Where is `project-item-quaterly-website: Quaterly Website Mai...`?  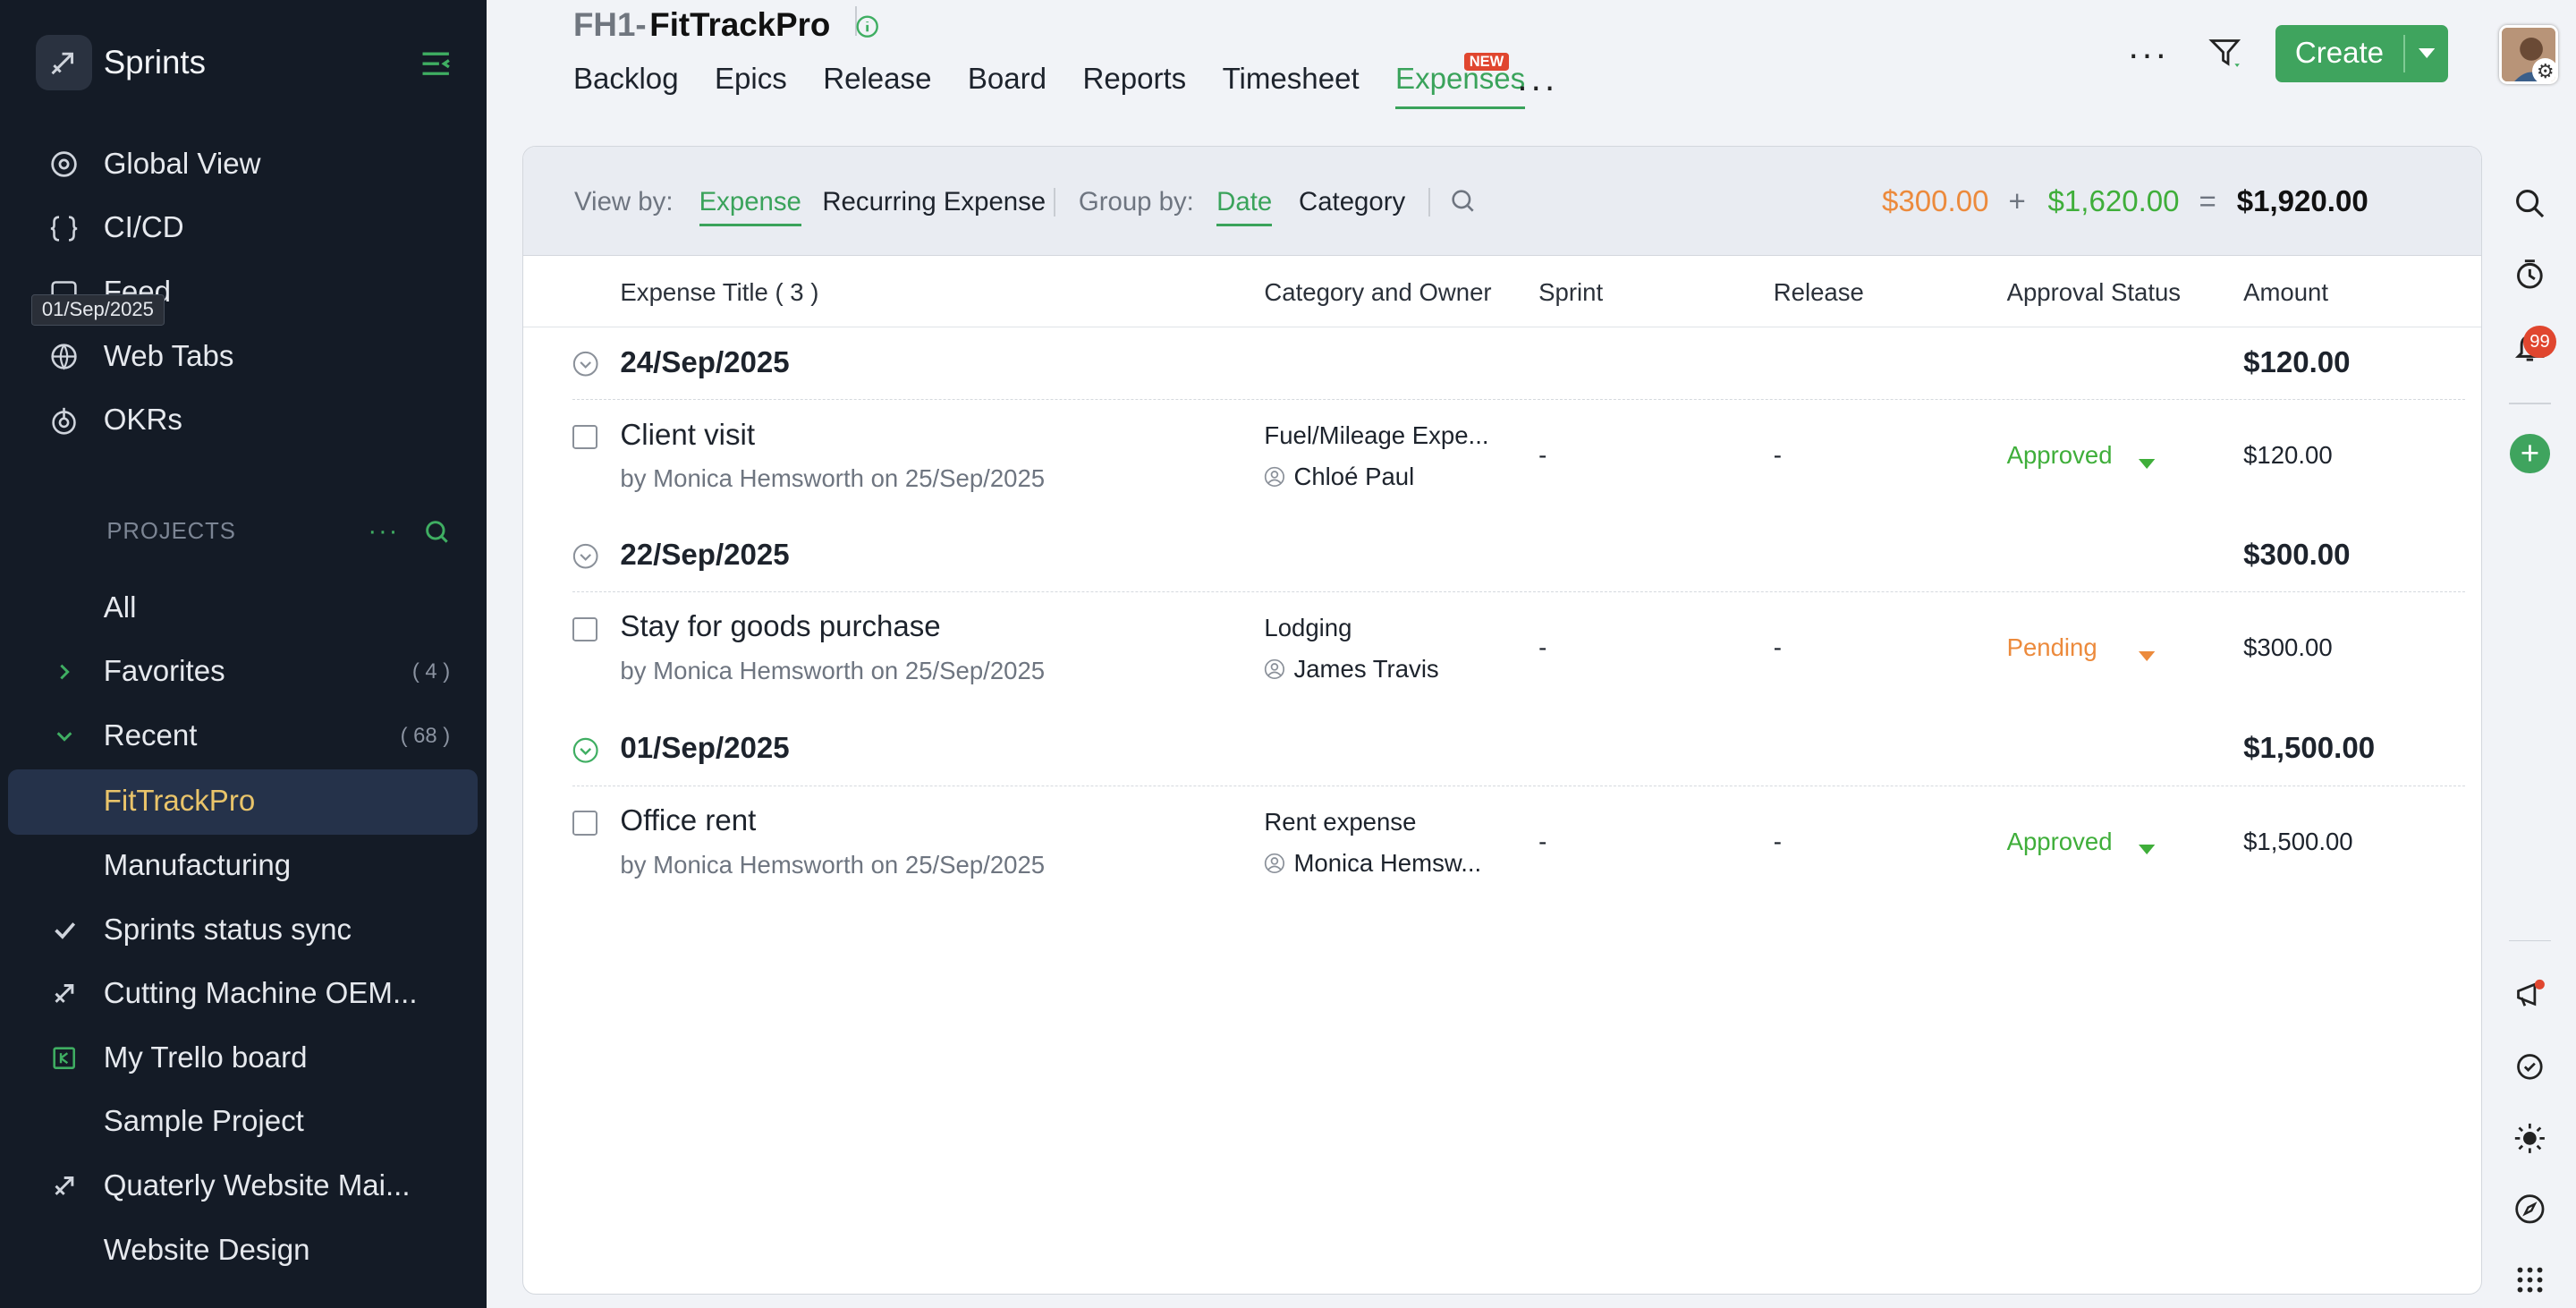
project-item-quaterly-website: Quaterly Website Mai... is located at coordinates (243, 1186).